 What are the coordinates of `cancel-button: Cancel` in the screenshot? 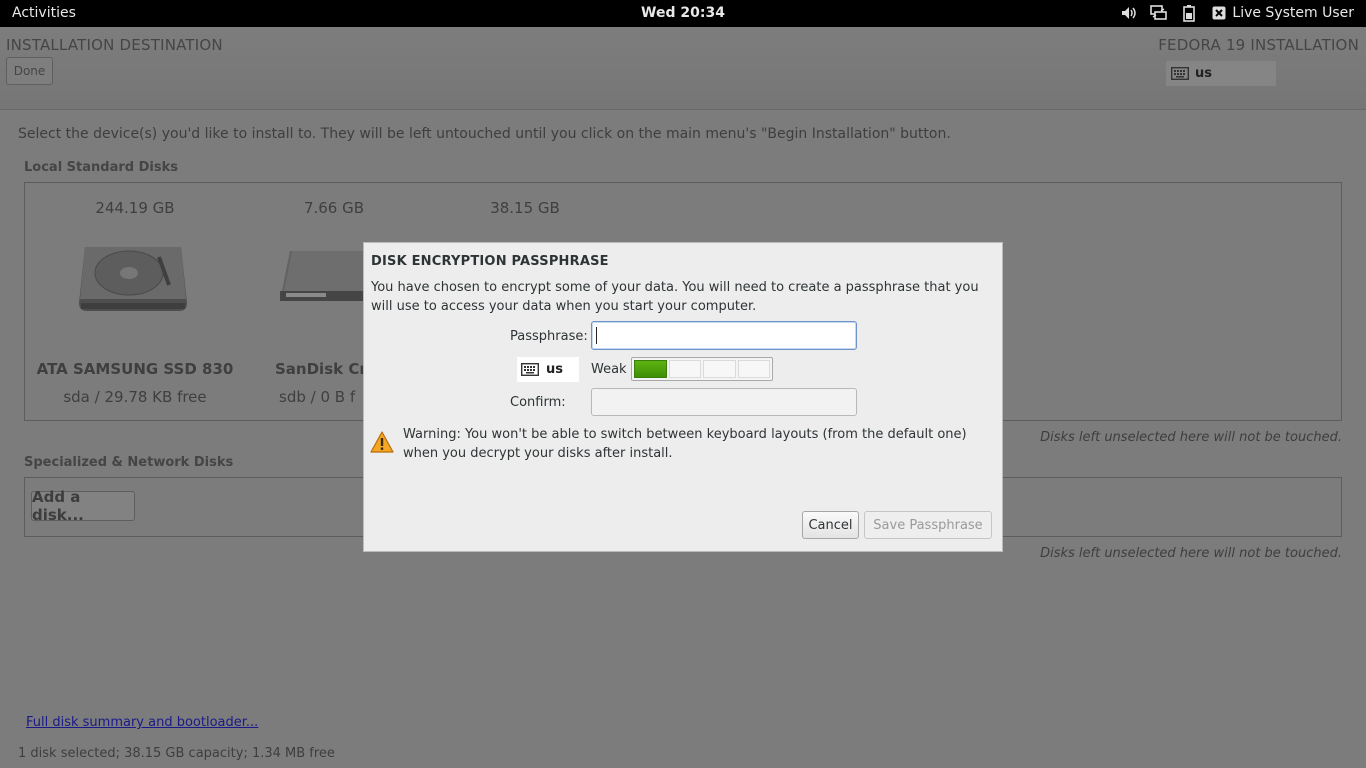 It's located at (830, 525).